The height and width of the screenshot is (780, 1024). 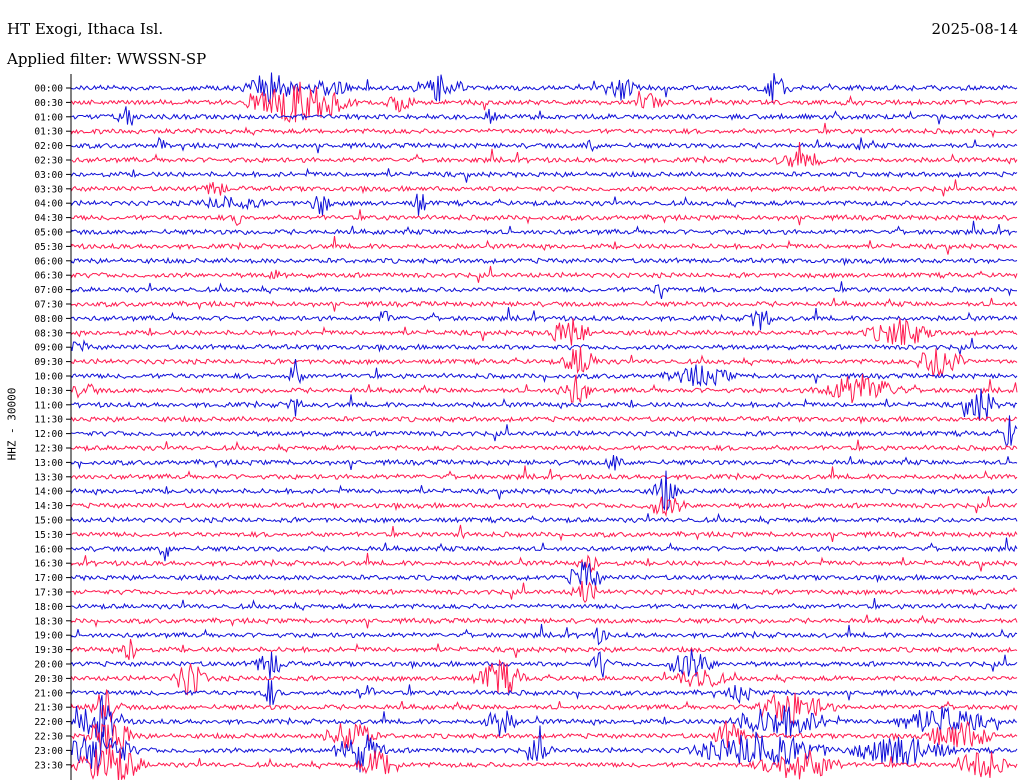 What do you see at coordinates (48, 290) in the screenshot?
I see `time-tick-label: 07:00` at bounding box center [48, 290].